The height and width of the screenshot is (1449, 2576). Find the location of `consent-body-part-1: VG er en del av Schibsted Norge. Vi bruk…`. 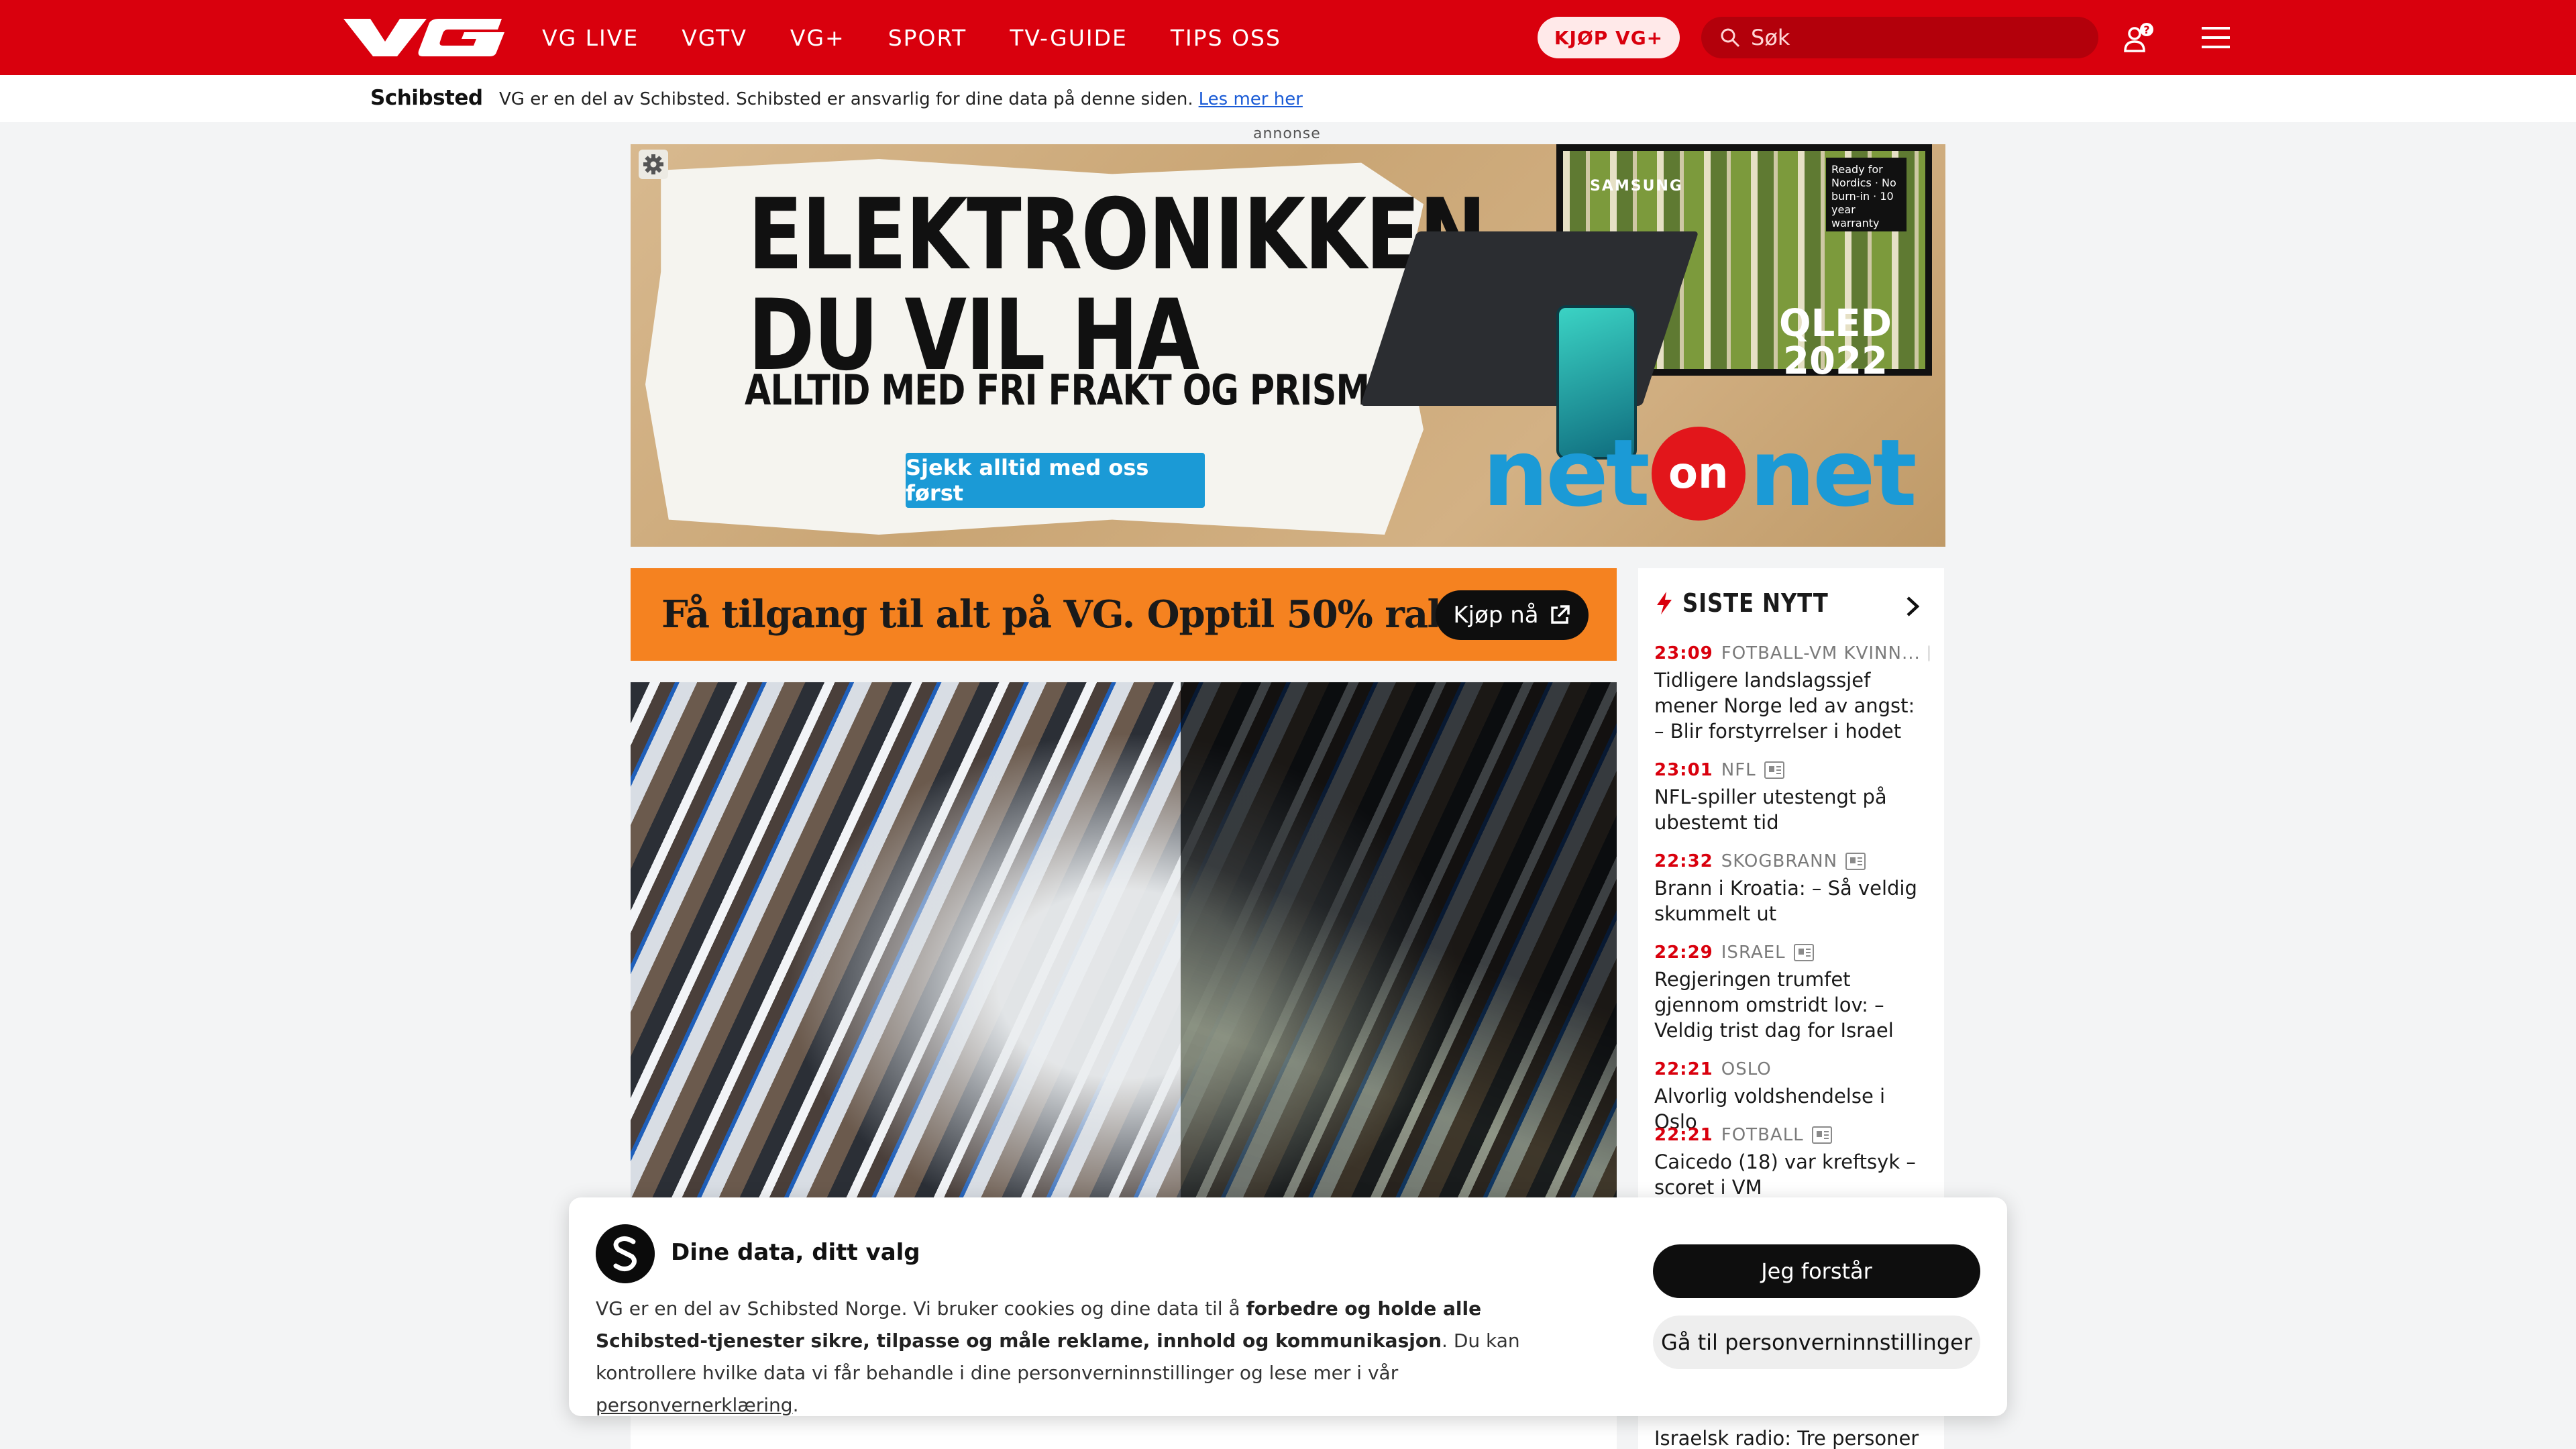

consent-body-part-1: VG er en del av Schibsted Norge. Vi bruk… is located at coordinates (921, 1308).